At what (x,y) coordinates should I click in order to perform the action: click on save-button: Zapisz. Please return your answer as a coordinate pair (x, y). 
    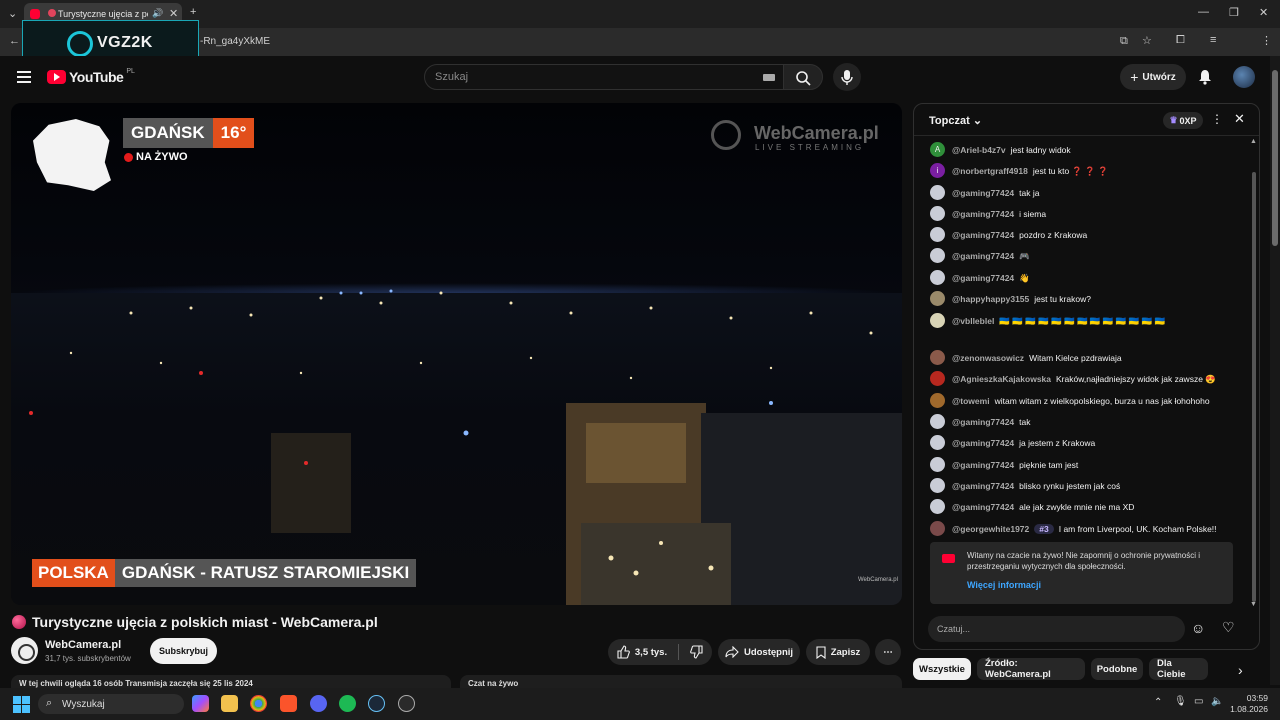
    Looking at the image, I should click on (838, 652).